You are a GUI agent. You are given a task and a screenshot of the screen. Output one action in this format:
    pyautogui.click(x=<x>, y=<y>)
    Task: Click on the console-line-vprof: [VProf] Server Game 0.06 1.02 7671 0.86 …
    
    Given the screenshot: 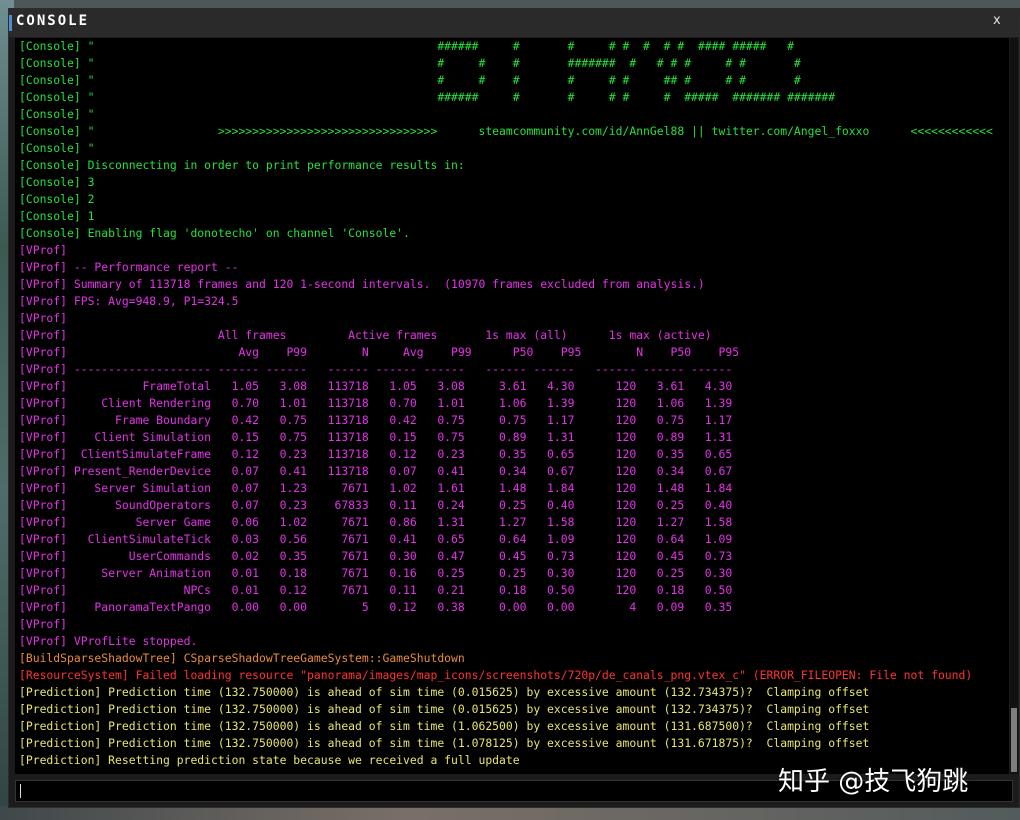 What is the action you would take?
    pyautogui.click(x=376, y=522)
    